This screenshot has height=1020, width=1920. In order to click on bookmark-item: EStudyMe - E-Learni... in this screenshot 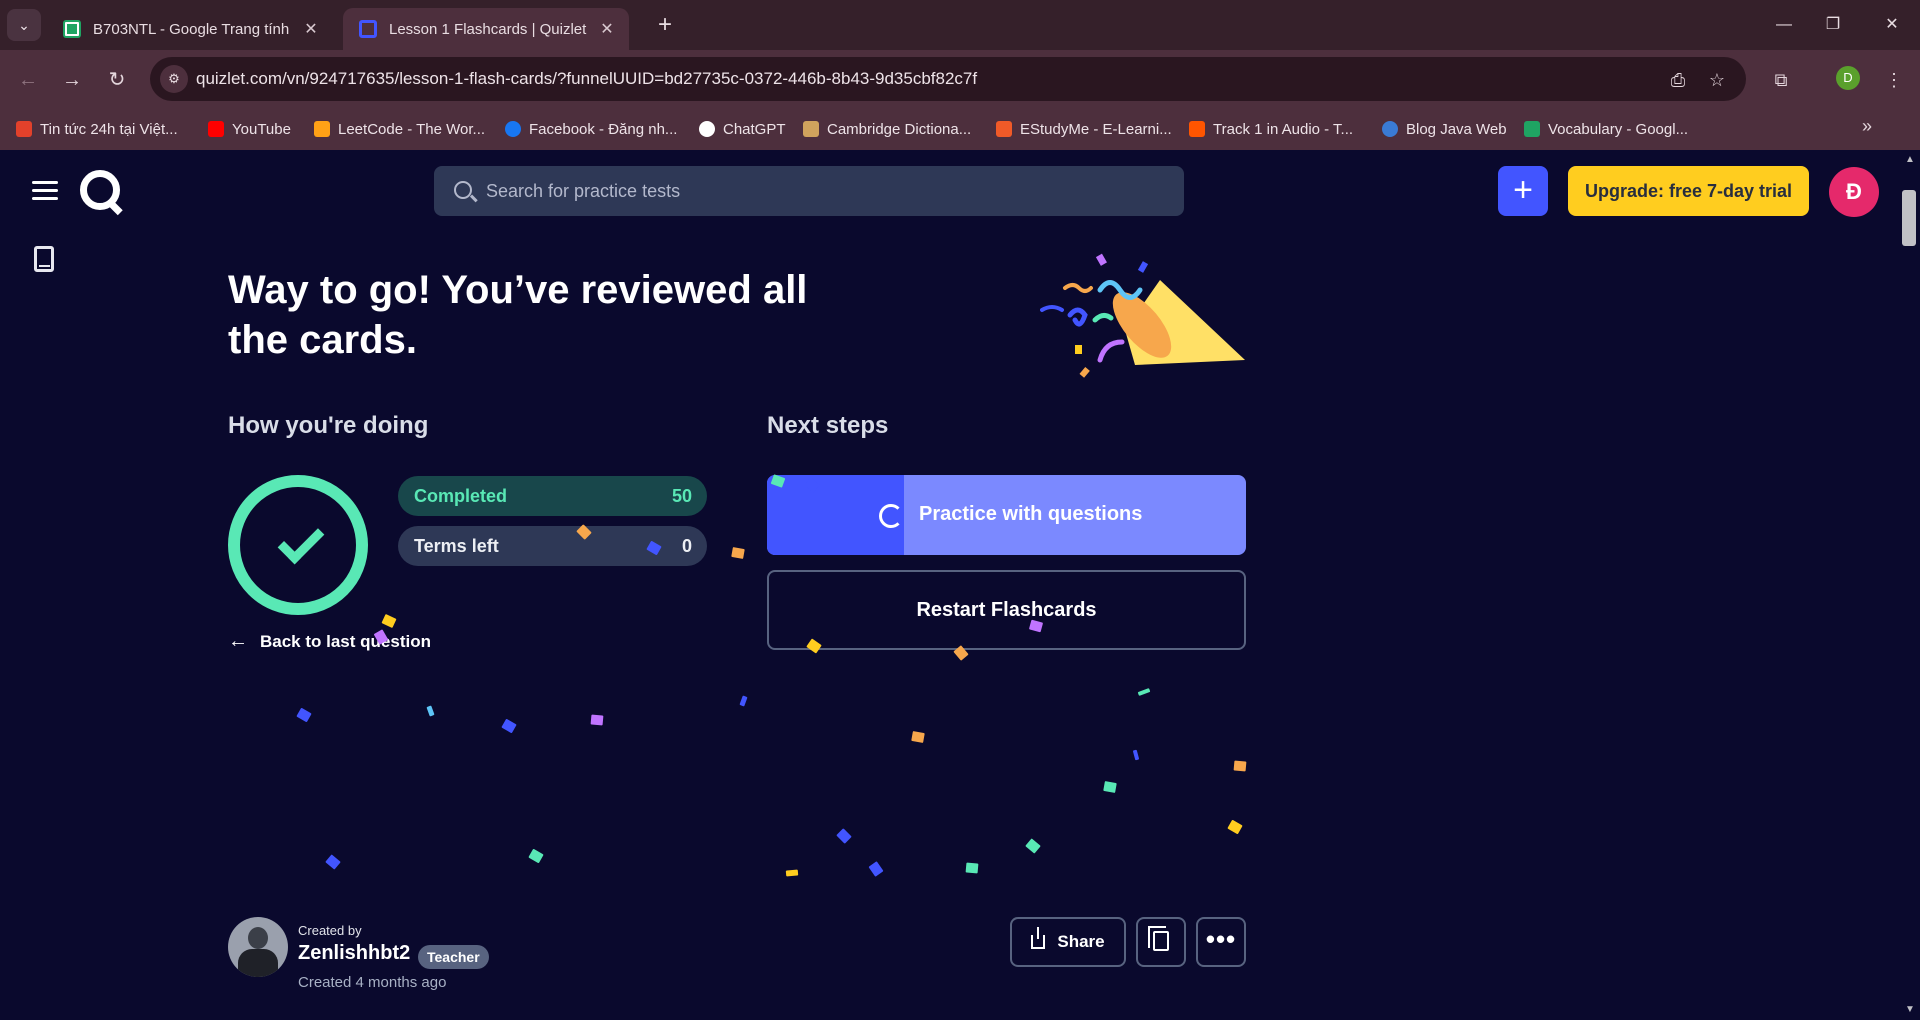, I will do `click(1084, 129)`.